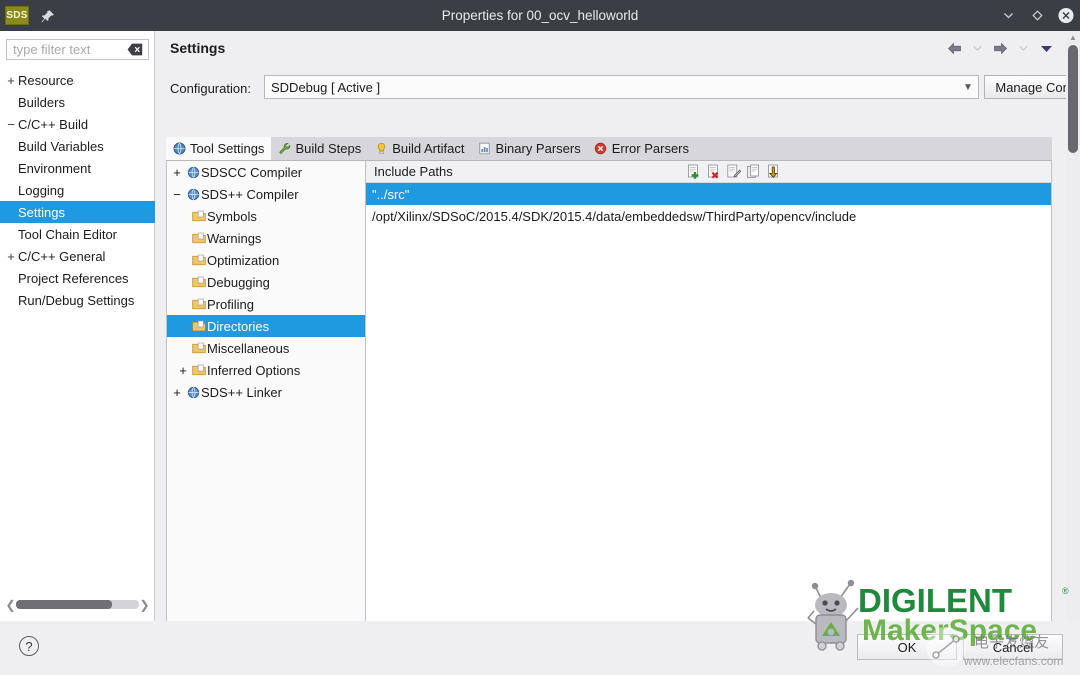 This screenshot has height=675, width=1080. What do you see at coordinates (241, 392) in the screenshot?
I see `tool-node-label: SDS++ Linker` at bounding box center [241, 392].